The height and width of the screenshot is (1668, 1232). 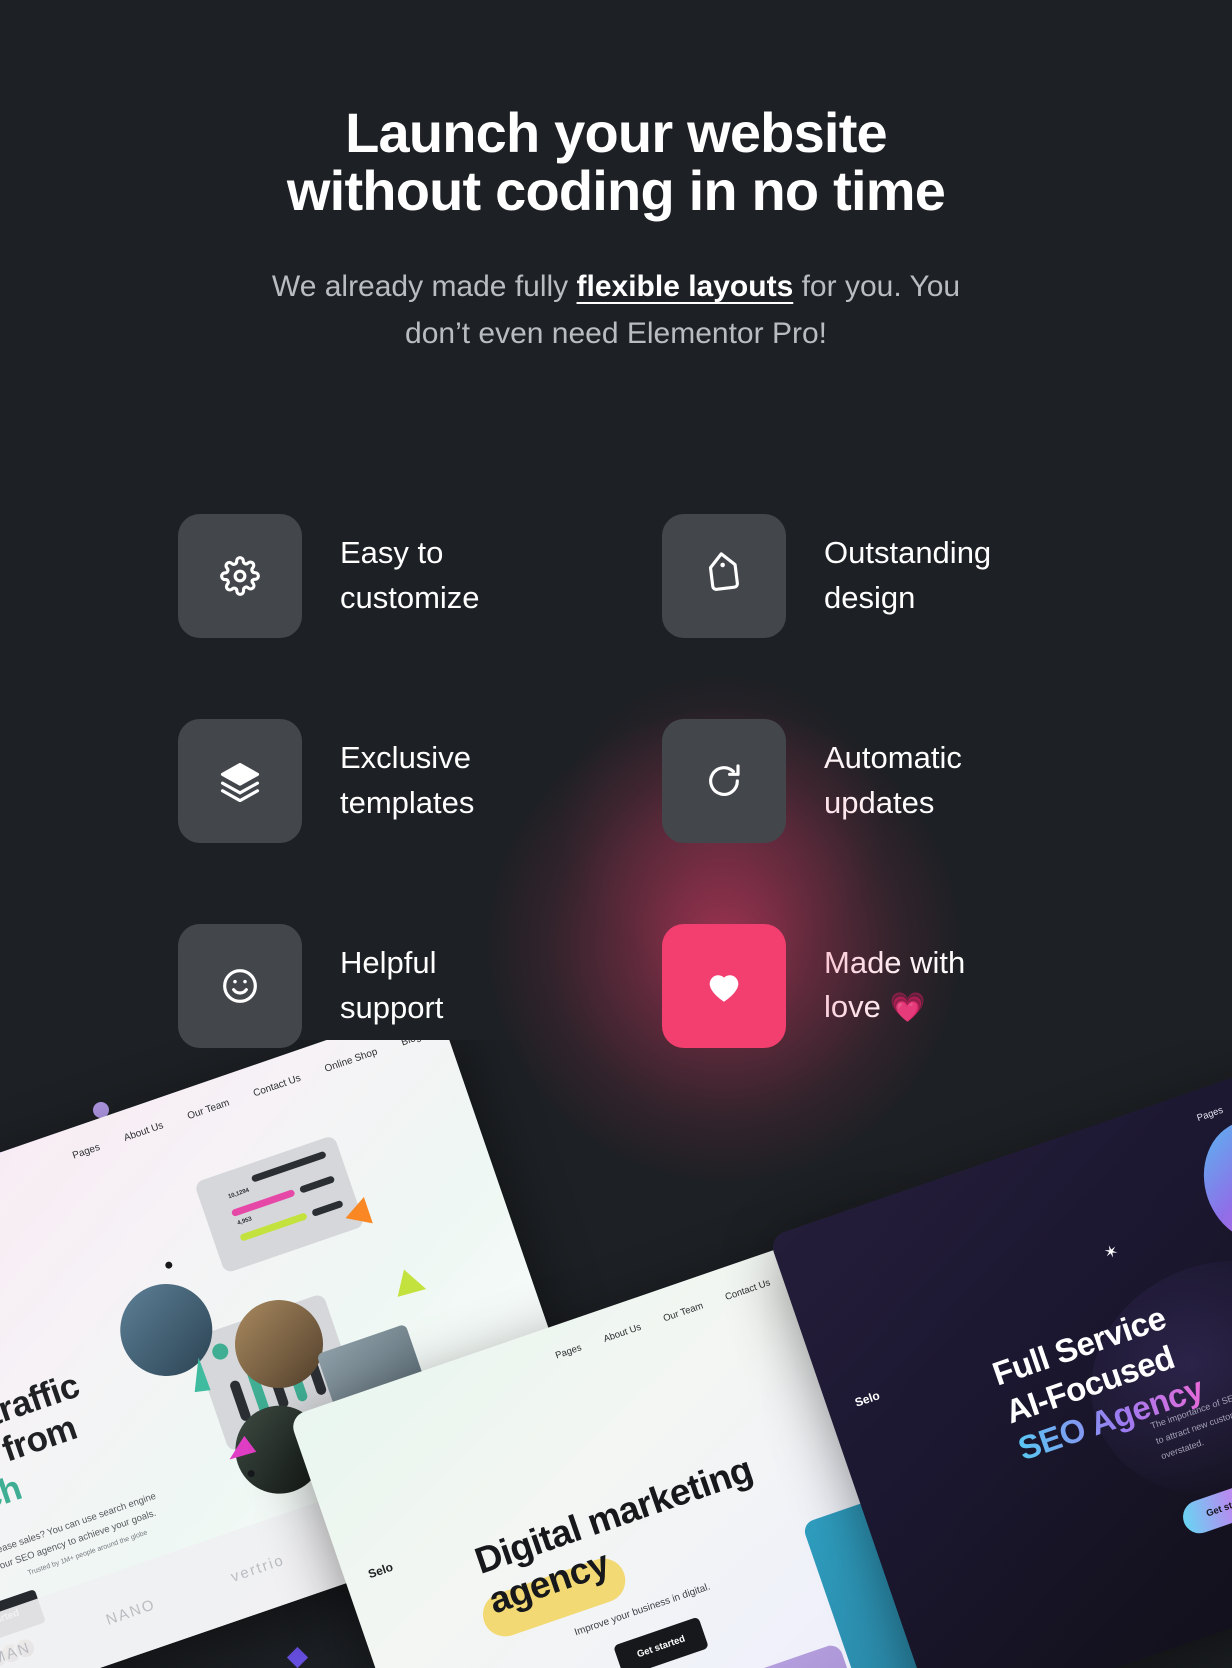 I want to click on chart-bar, so click(x=240, y=1401).